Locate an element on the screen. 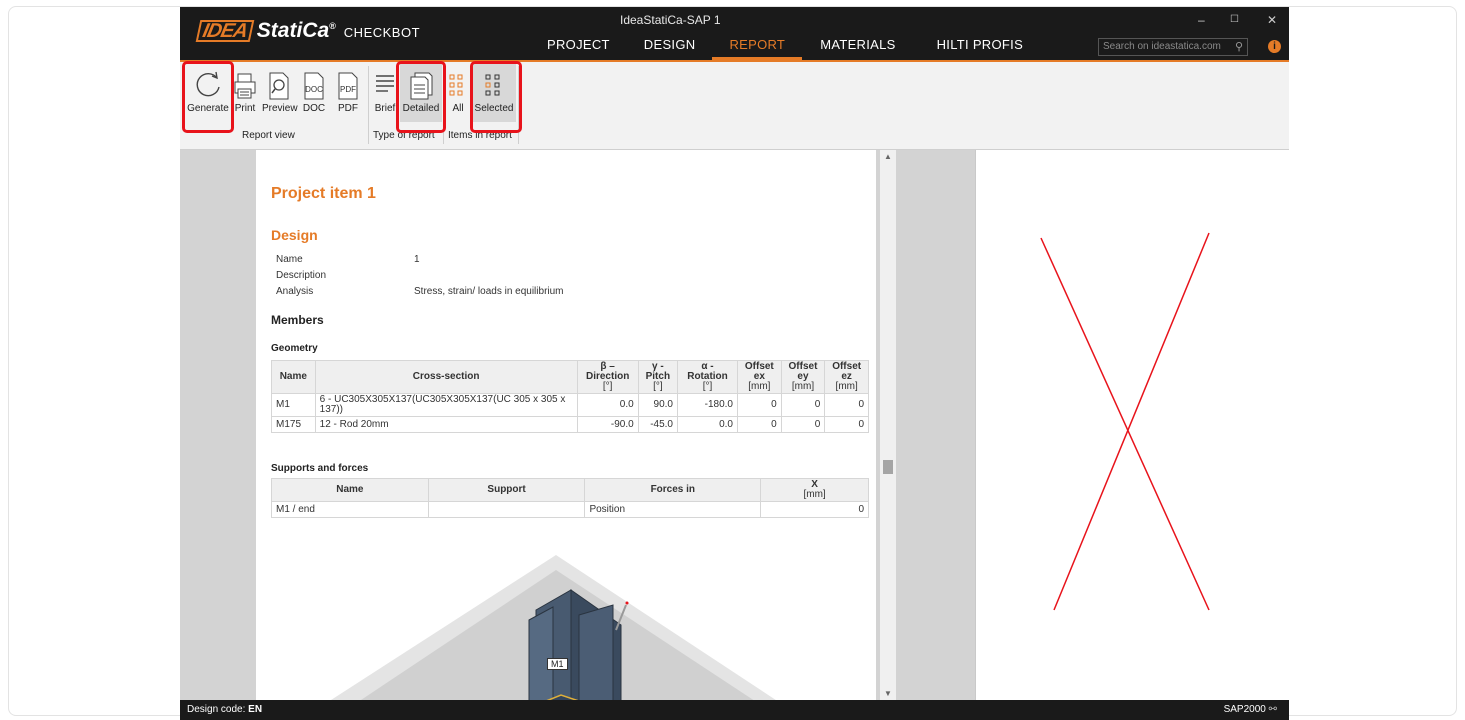  scroll-down-arrow-icon: ▼ is located at coordinates (888, 693).